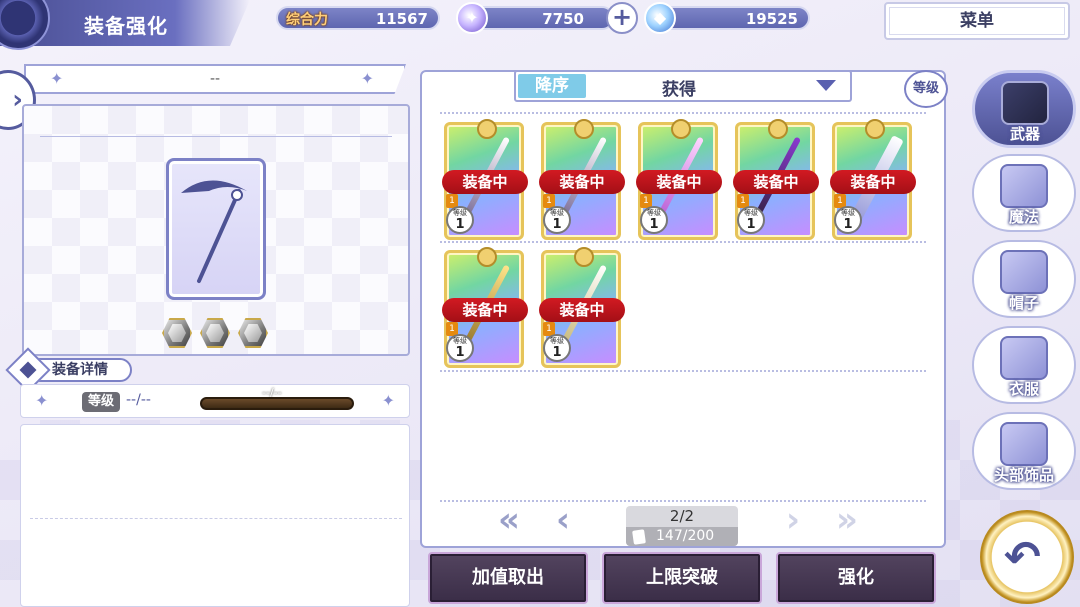  What do you see at coordinates (1024, 186) in the screenshot?
I see `magic-cards-icon` at bounding box center [1024, 186].